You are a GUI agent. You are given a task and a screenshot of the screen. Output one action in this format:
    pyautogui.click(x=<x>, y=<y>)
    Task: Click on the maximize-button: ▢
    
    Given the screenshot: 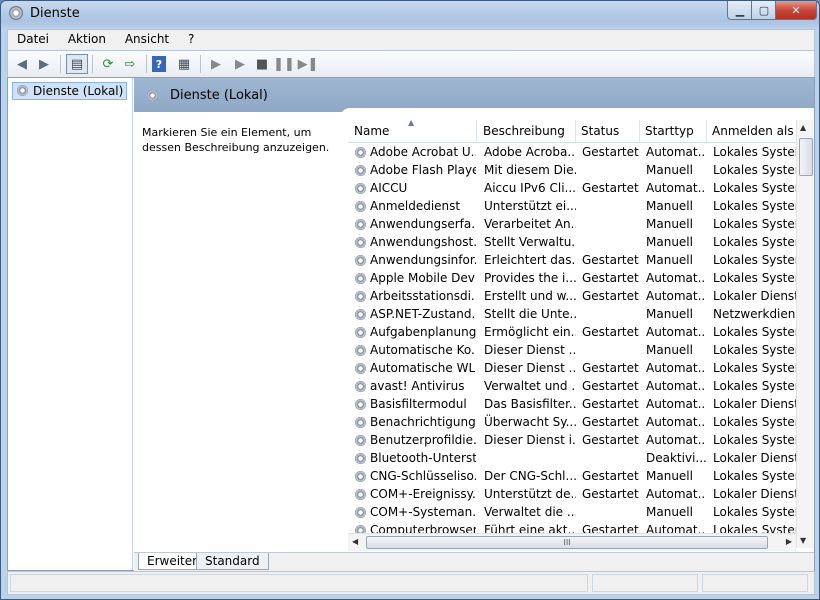 What is the action you would take?
    pyautogui.click(x=764, y=10)
    